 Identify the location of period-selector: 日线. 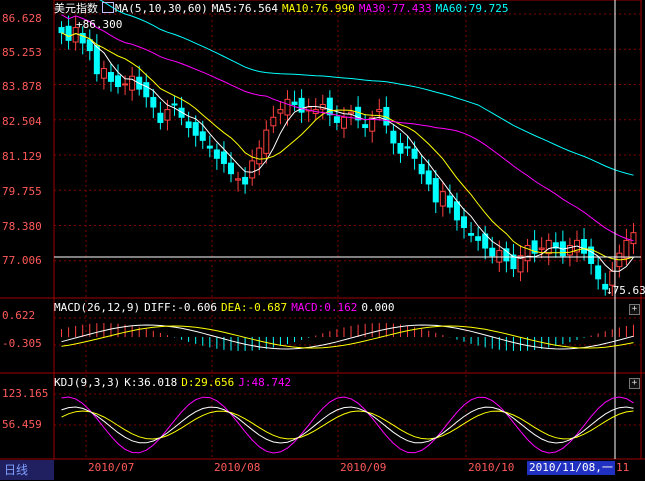
(27, 470).